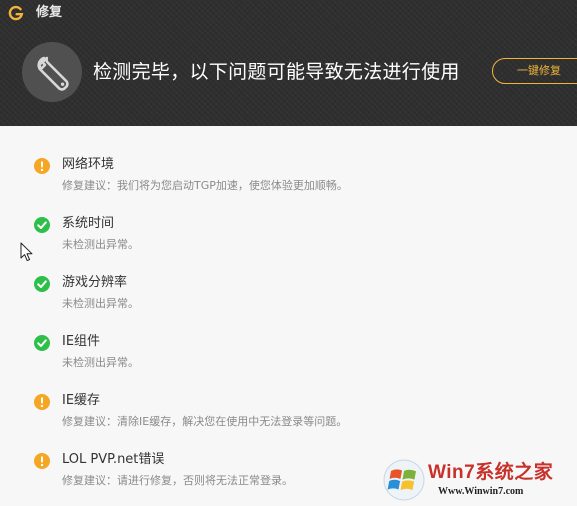 The width and height of the screenshot is (577, 506). I want to click on list-item: IE缓存 修复建议：清除IE缓存，解决您在使用中无法登录等问题。, so click(294, 415).